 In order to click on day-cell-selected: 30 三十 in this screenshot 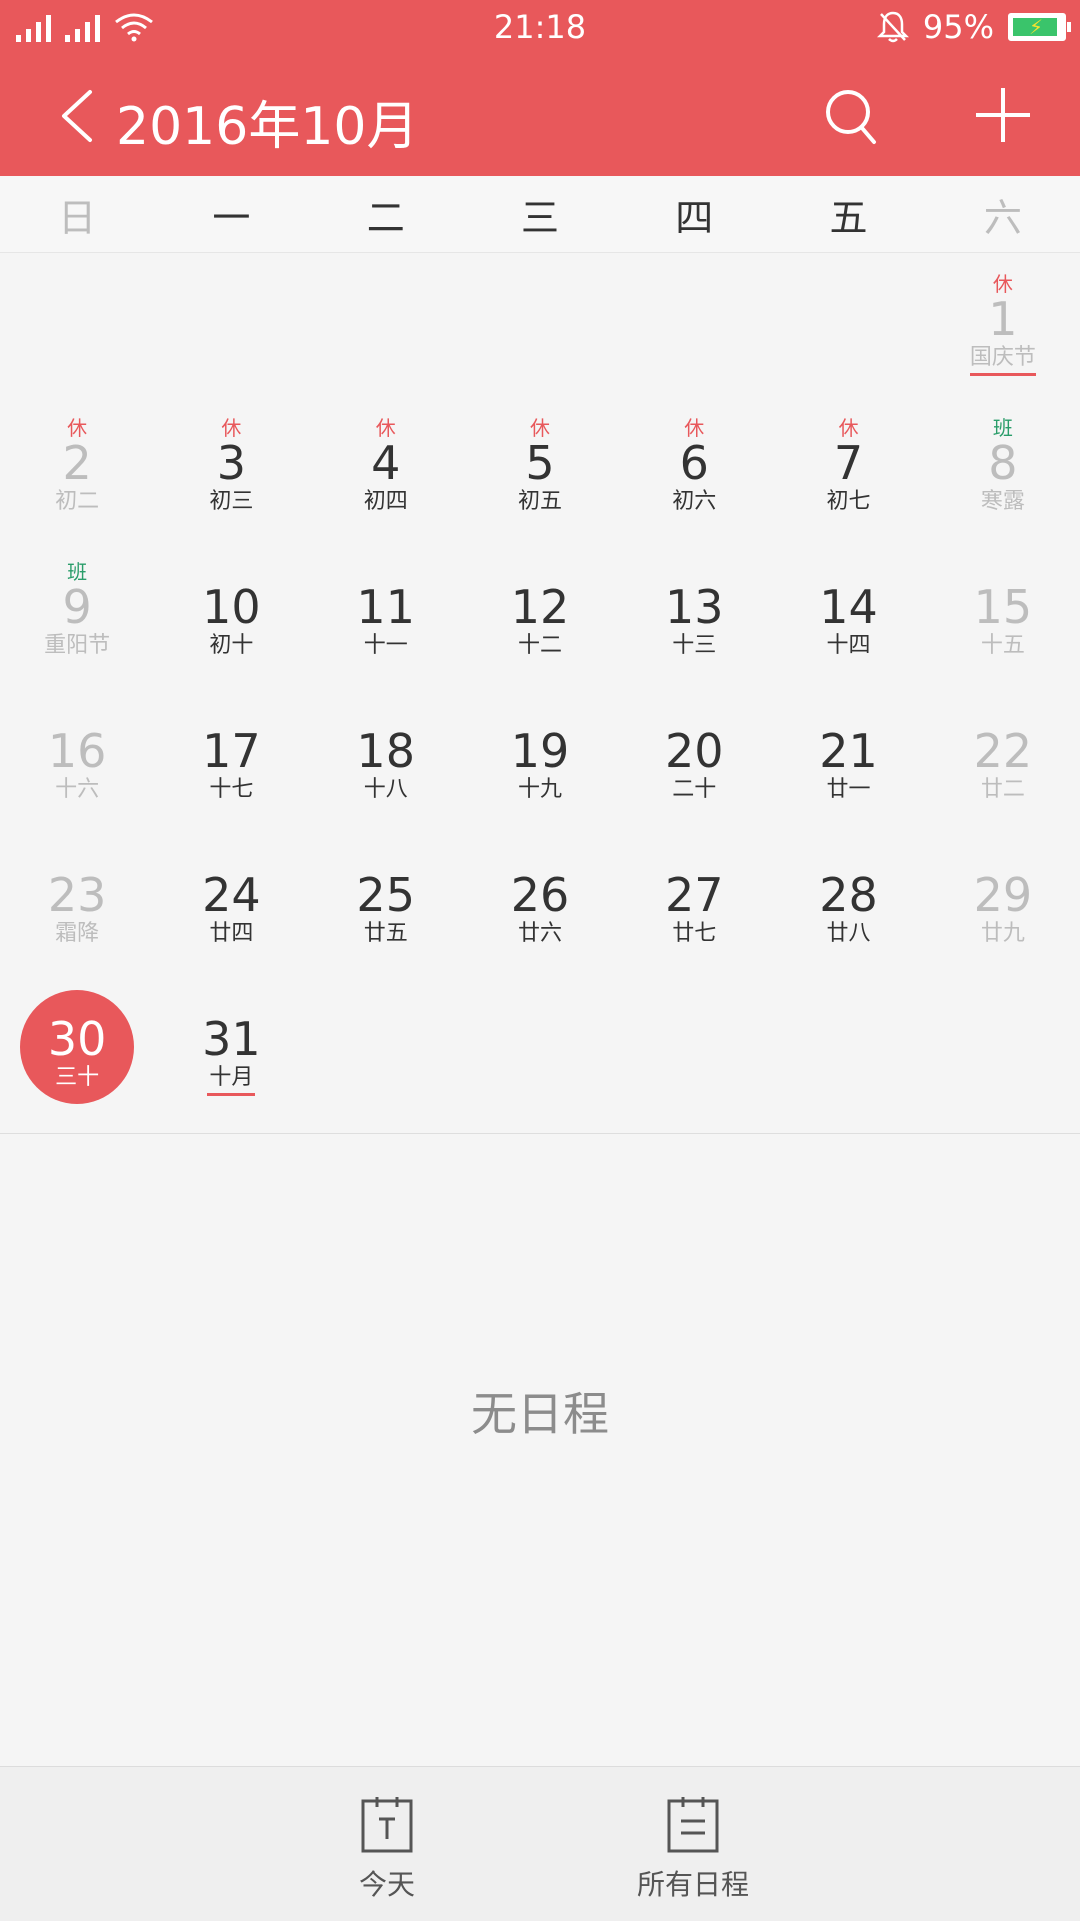, I will do `click(77, 1045)`.